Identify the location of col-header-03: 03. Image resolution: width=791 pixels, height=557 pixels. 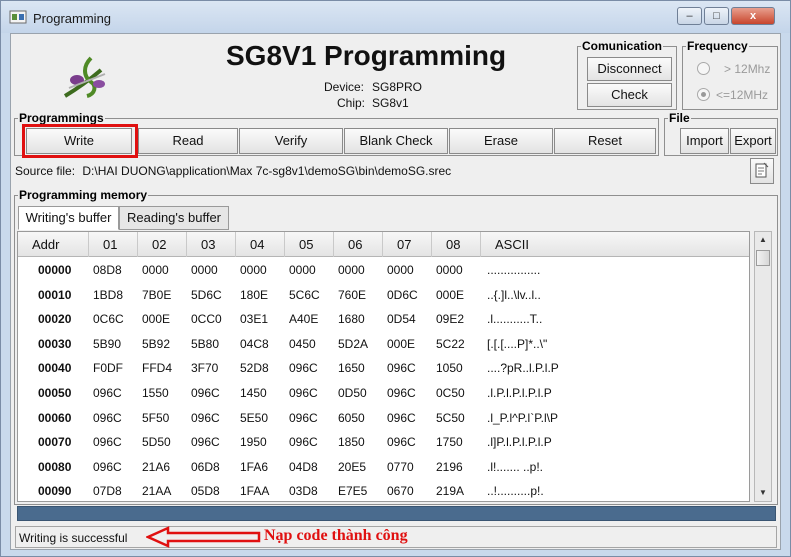
(211, 244).